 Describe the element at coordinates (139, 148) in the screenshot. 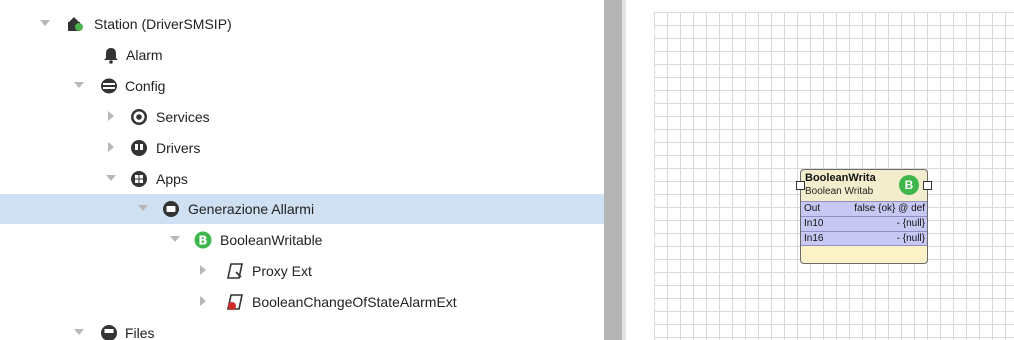

I see `drivers-icon` at that location.